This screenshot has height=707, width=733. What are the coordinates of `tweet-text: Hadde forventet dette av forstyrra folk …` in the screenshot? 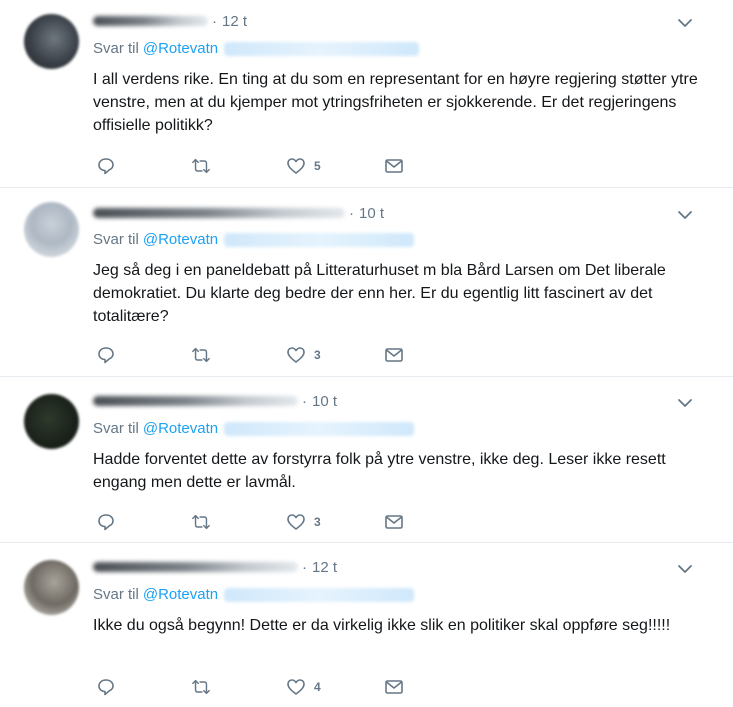 It's located at (379, 471).